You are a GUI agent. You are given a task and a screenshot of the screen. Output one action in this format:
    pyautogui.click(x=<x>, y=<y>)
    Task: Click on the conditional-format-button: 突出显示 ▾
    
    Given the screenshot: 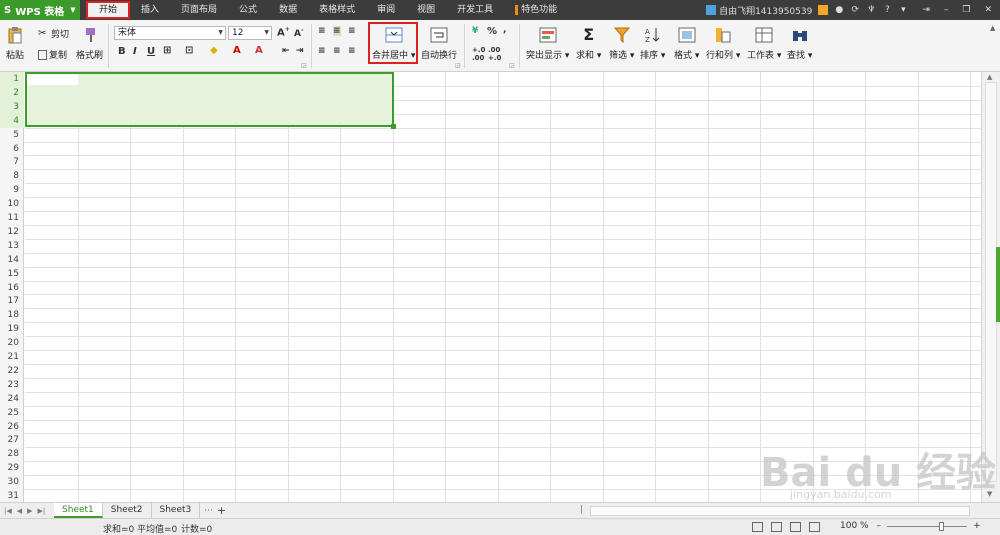 What is the action you would take?
    pyautogui.click(x=547, y=43)
    